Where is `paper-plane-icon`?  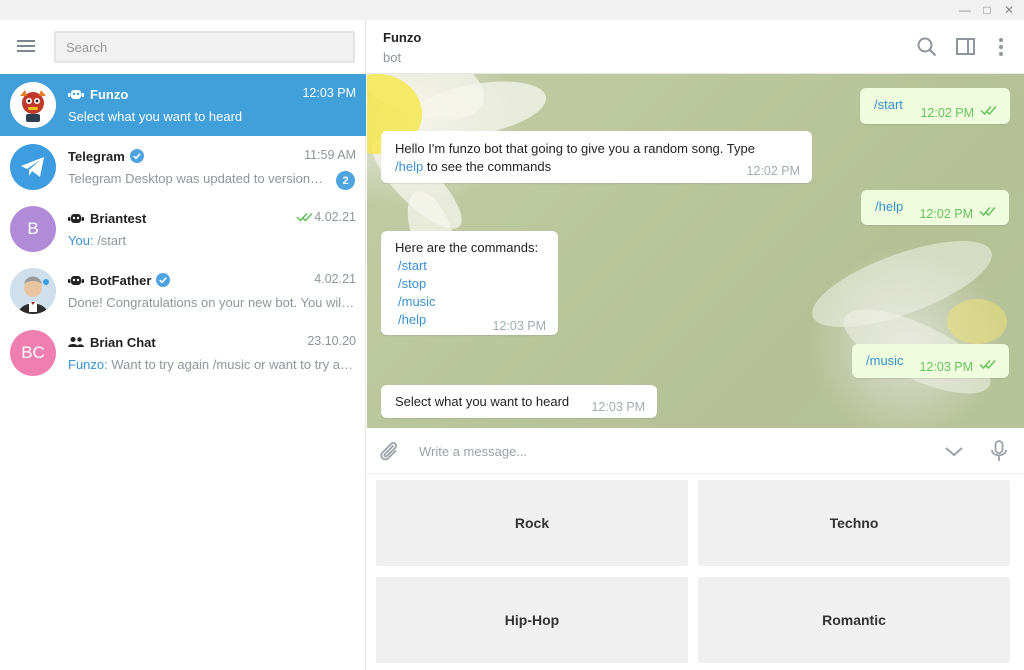 paper-plane-icon is located at coordinates (32, 167).